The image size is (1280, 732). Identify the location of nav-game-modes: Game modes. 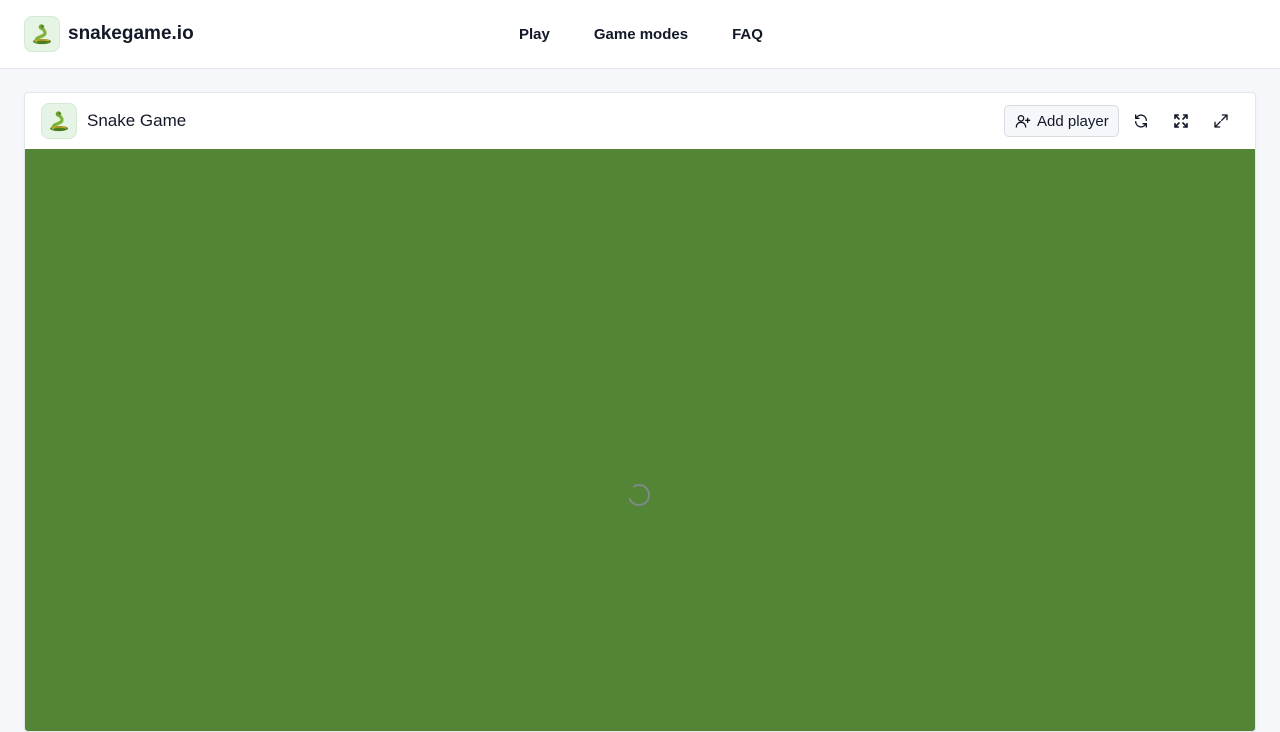
(641, 35).